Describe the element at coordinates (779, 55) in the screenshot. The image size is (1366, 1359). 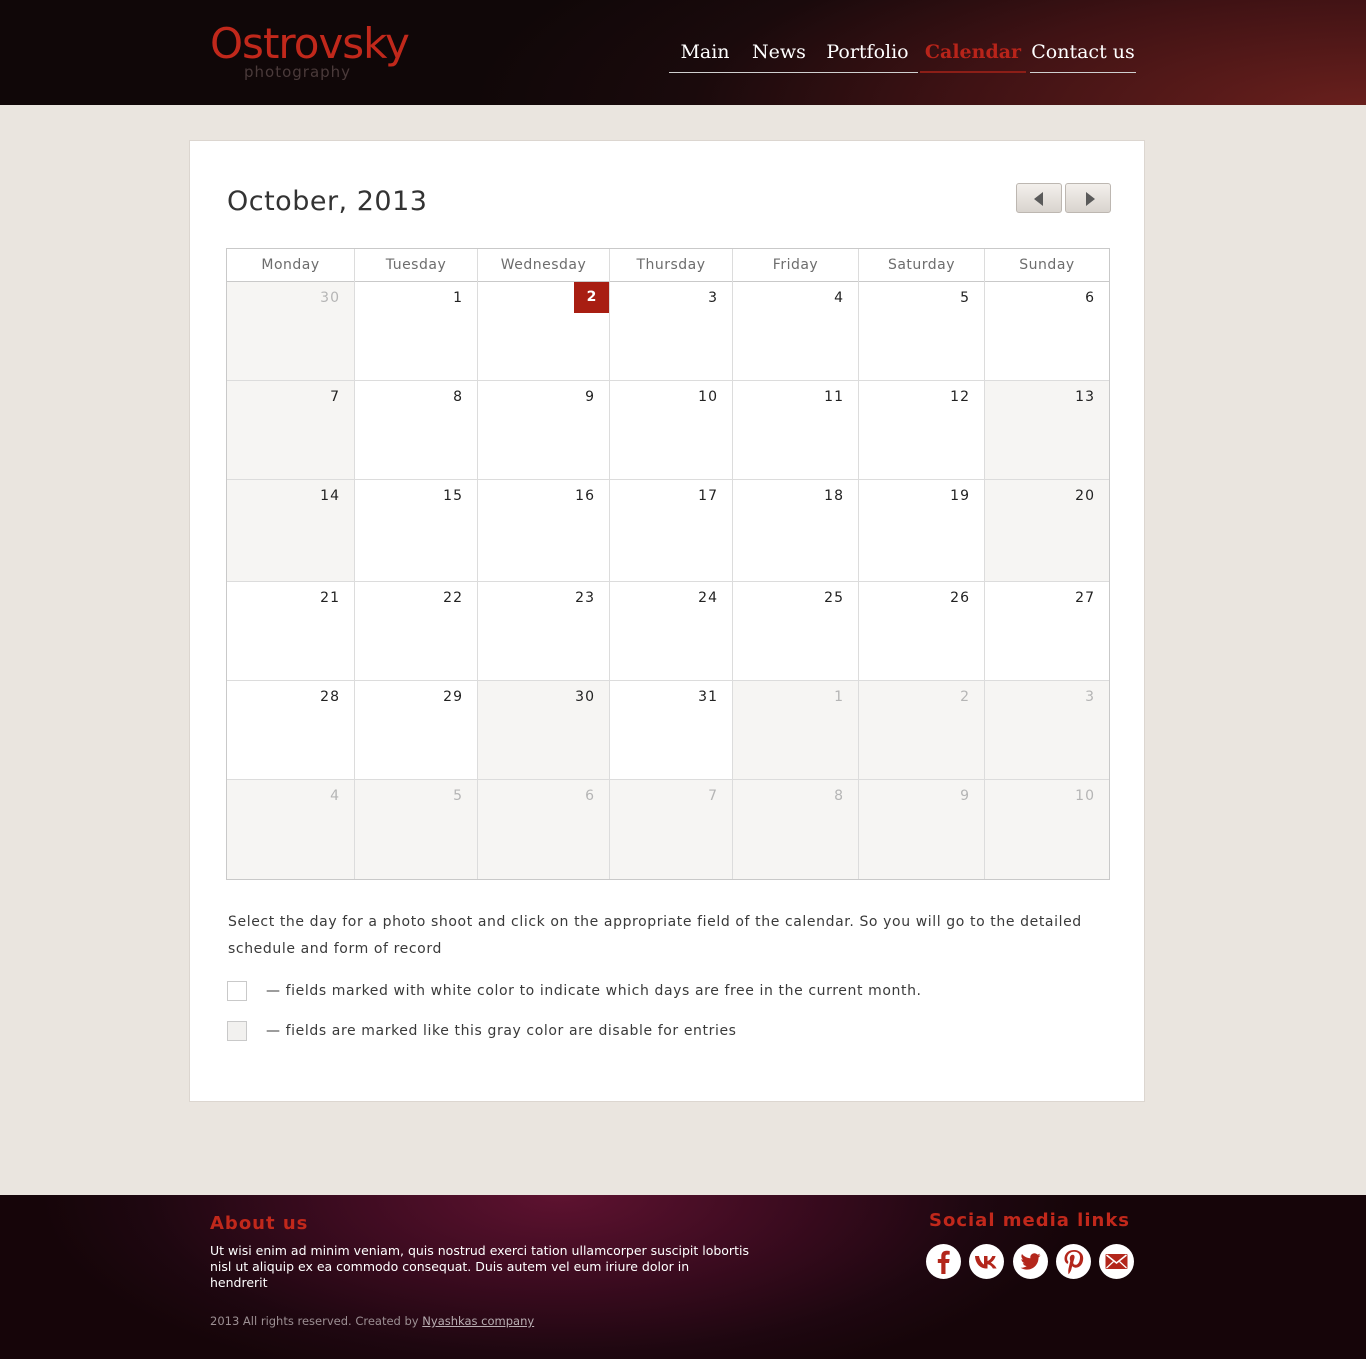
I see `nav-item-news: News` at that location.